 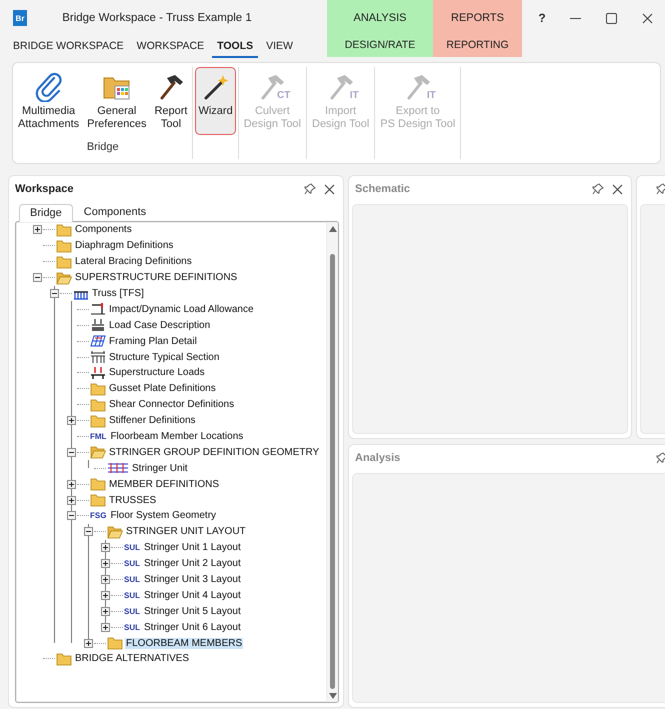 I want to click on menu-tab: TOOLS, so click(x=235, y=47).